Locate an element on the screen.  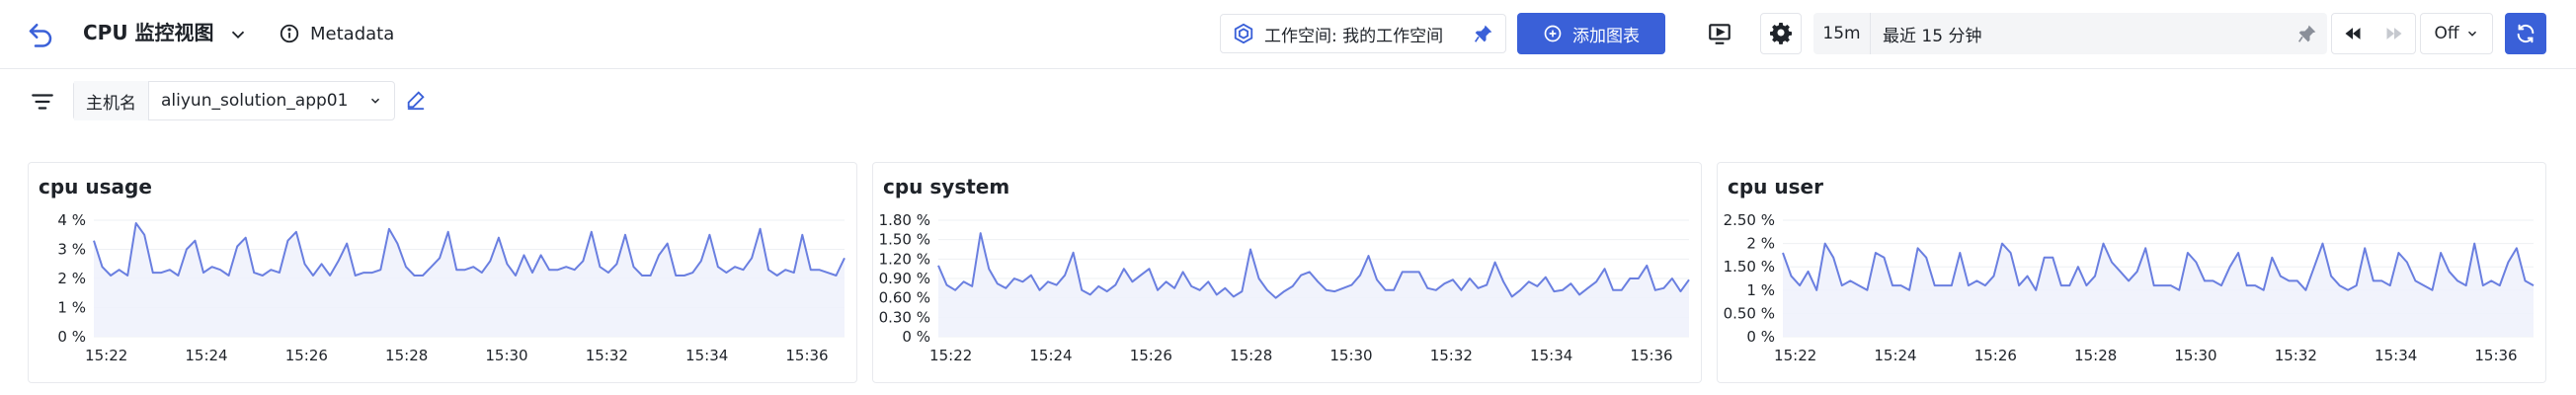
workspace-selector: 工作空间: 我的工作空间 is located at coordinates (1363, 34).